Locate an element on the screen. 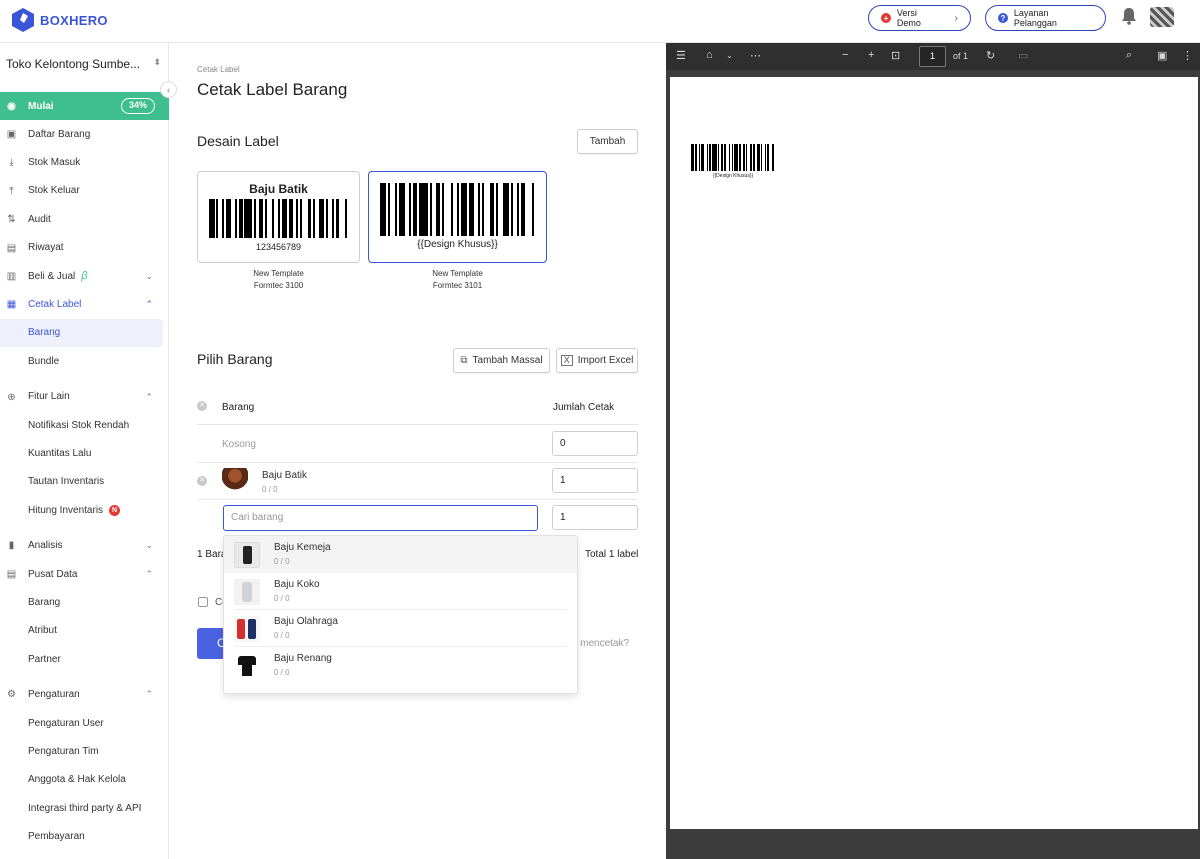 Image resolution: width=1200 pixels, height=859 pixels. sidebar-item-label: Hitung Inventaris is located at coordinates (66, 510).